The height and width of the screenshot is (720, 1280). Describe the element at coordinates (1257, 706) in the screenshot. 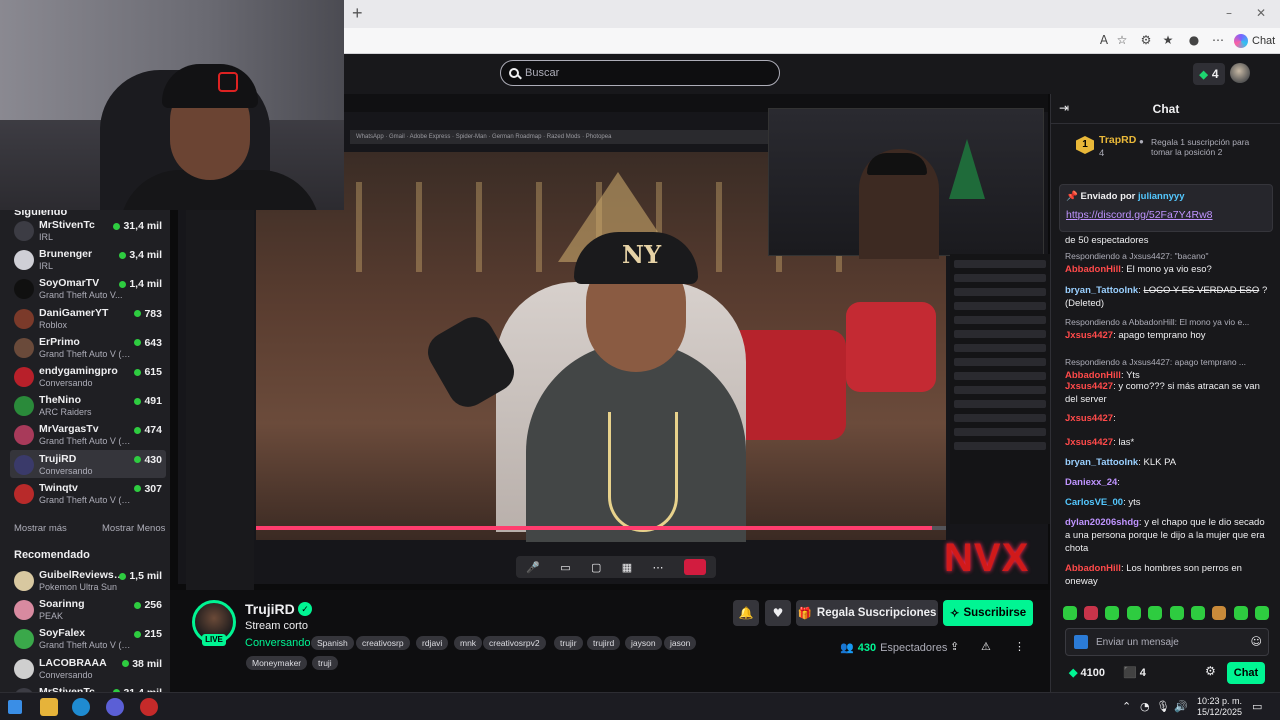

I see `notifications-icon: ▭` at that location.